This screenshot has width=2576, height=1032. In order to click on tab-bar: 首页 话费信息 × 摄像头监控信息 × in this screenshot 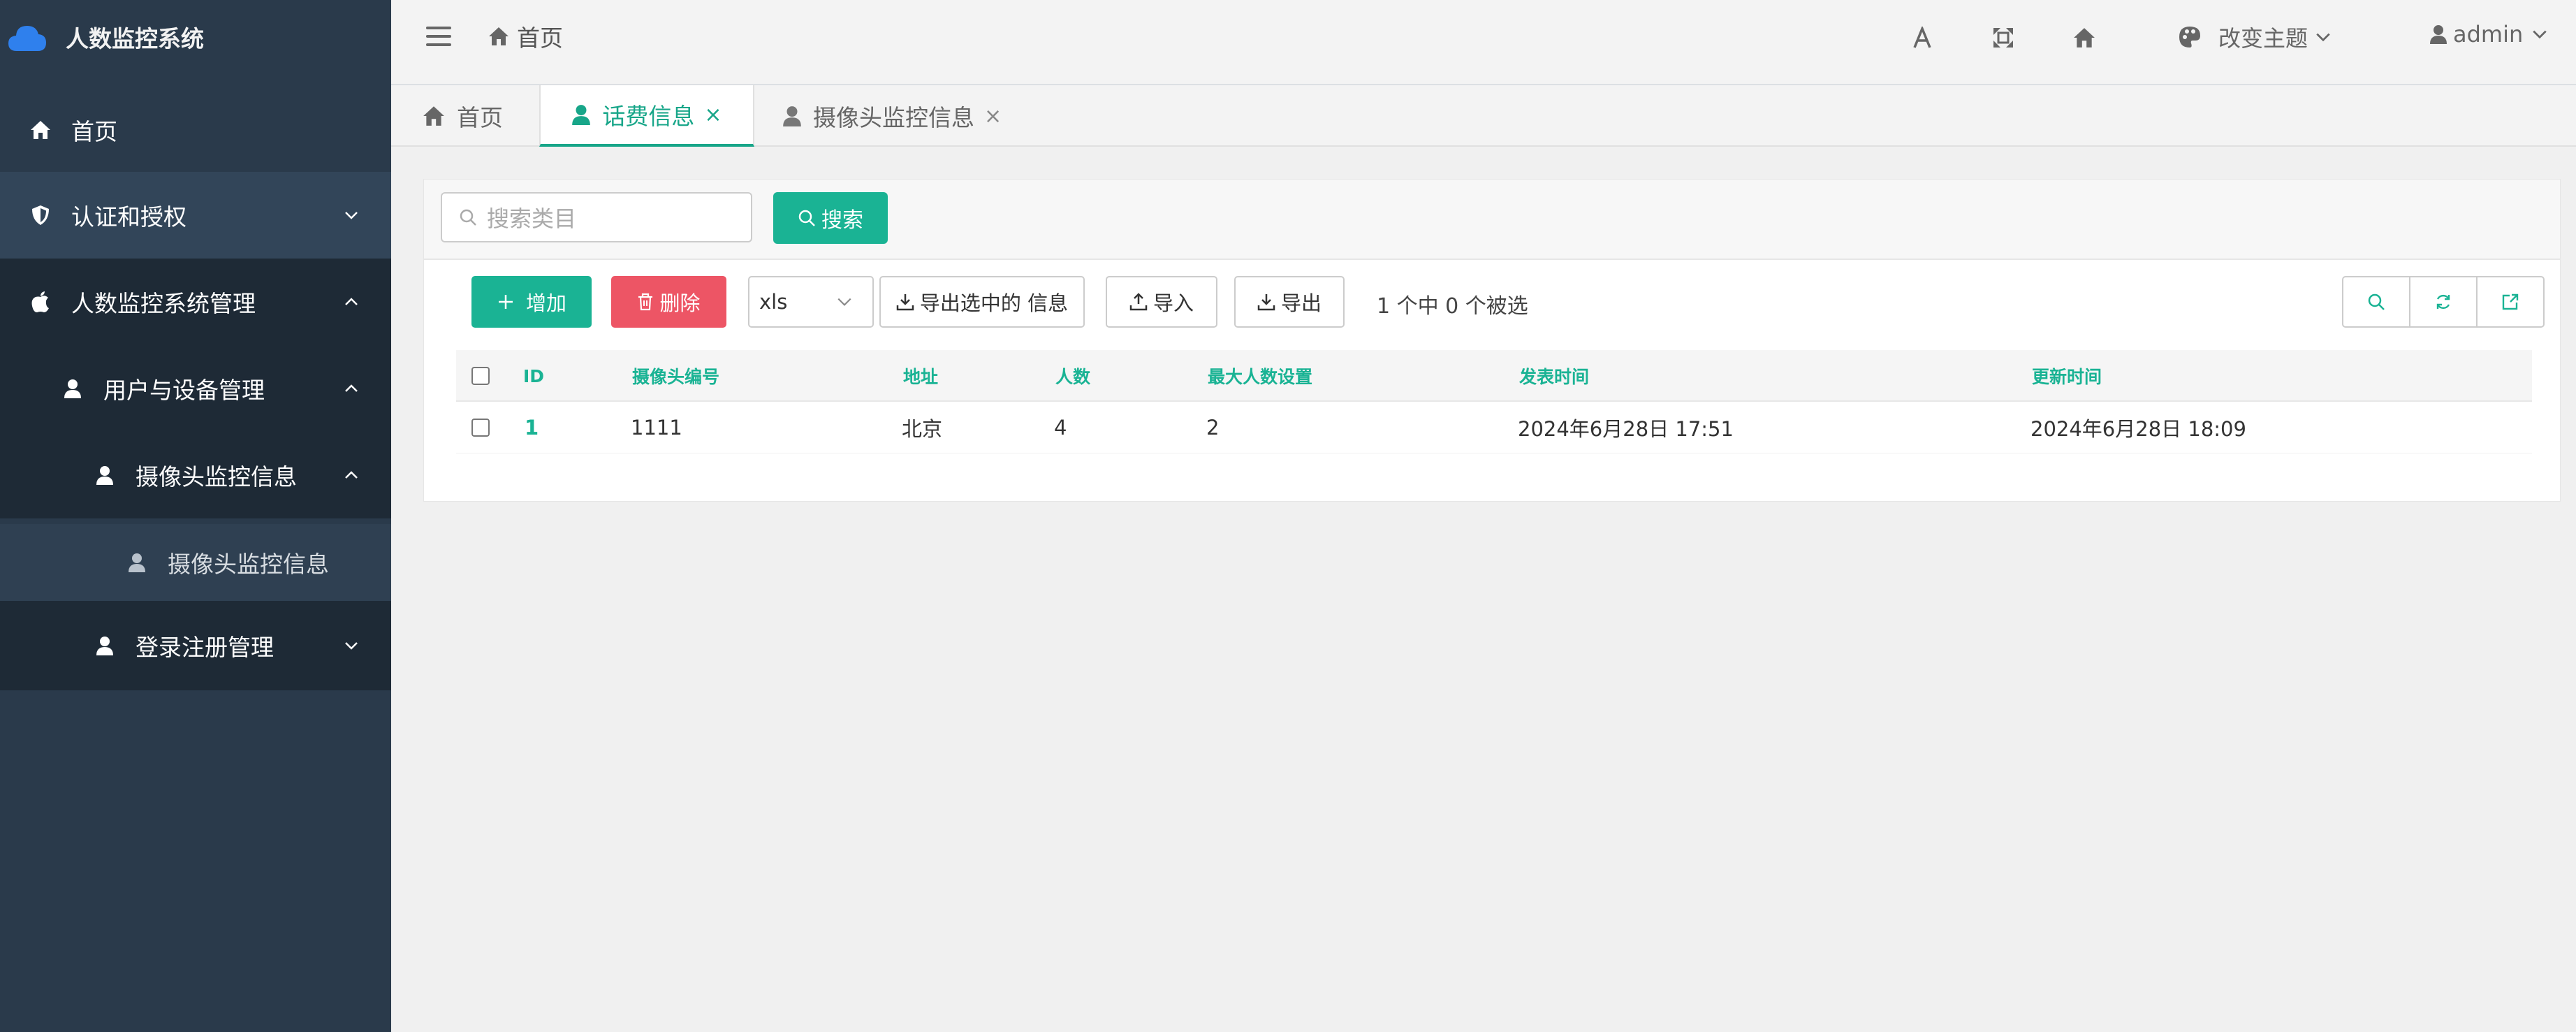, I will do `click(1484, 116)`.